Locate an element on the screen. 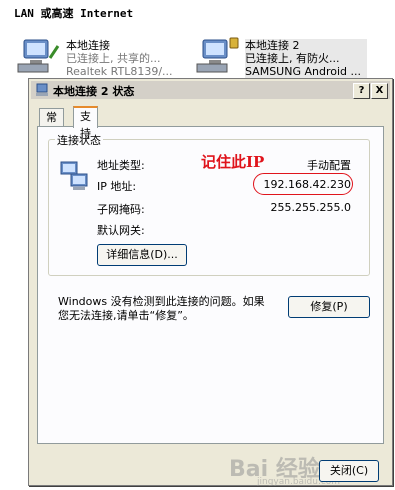 The image size is (395, 490). address-type-label: 地址类型: is located at coordinates (121, 165).